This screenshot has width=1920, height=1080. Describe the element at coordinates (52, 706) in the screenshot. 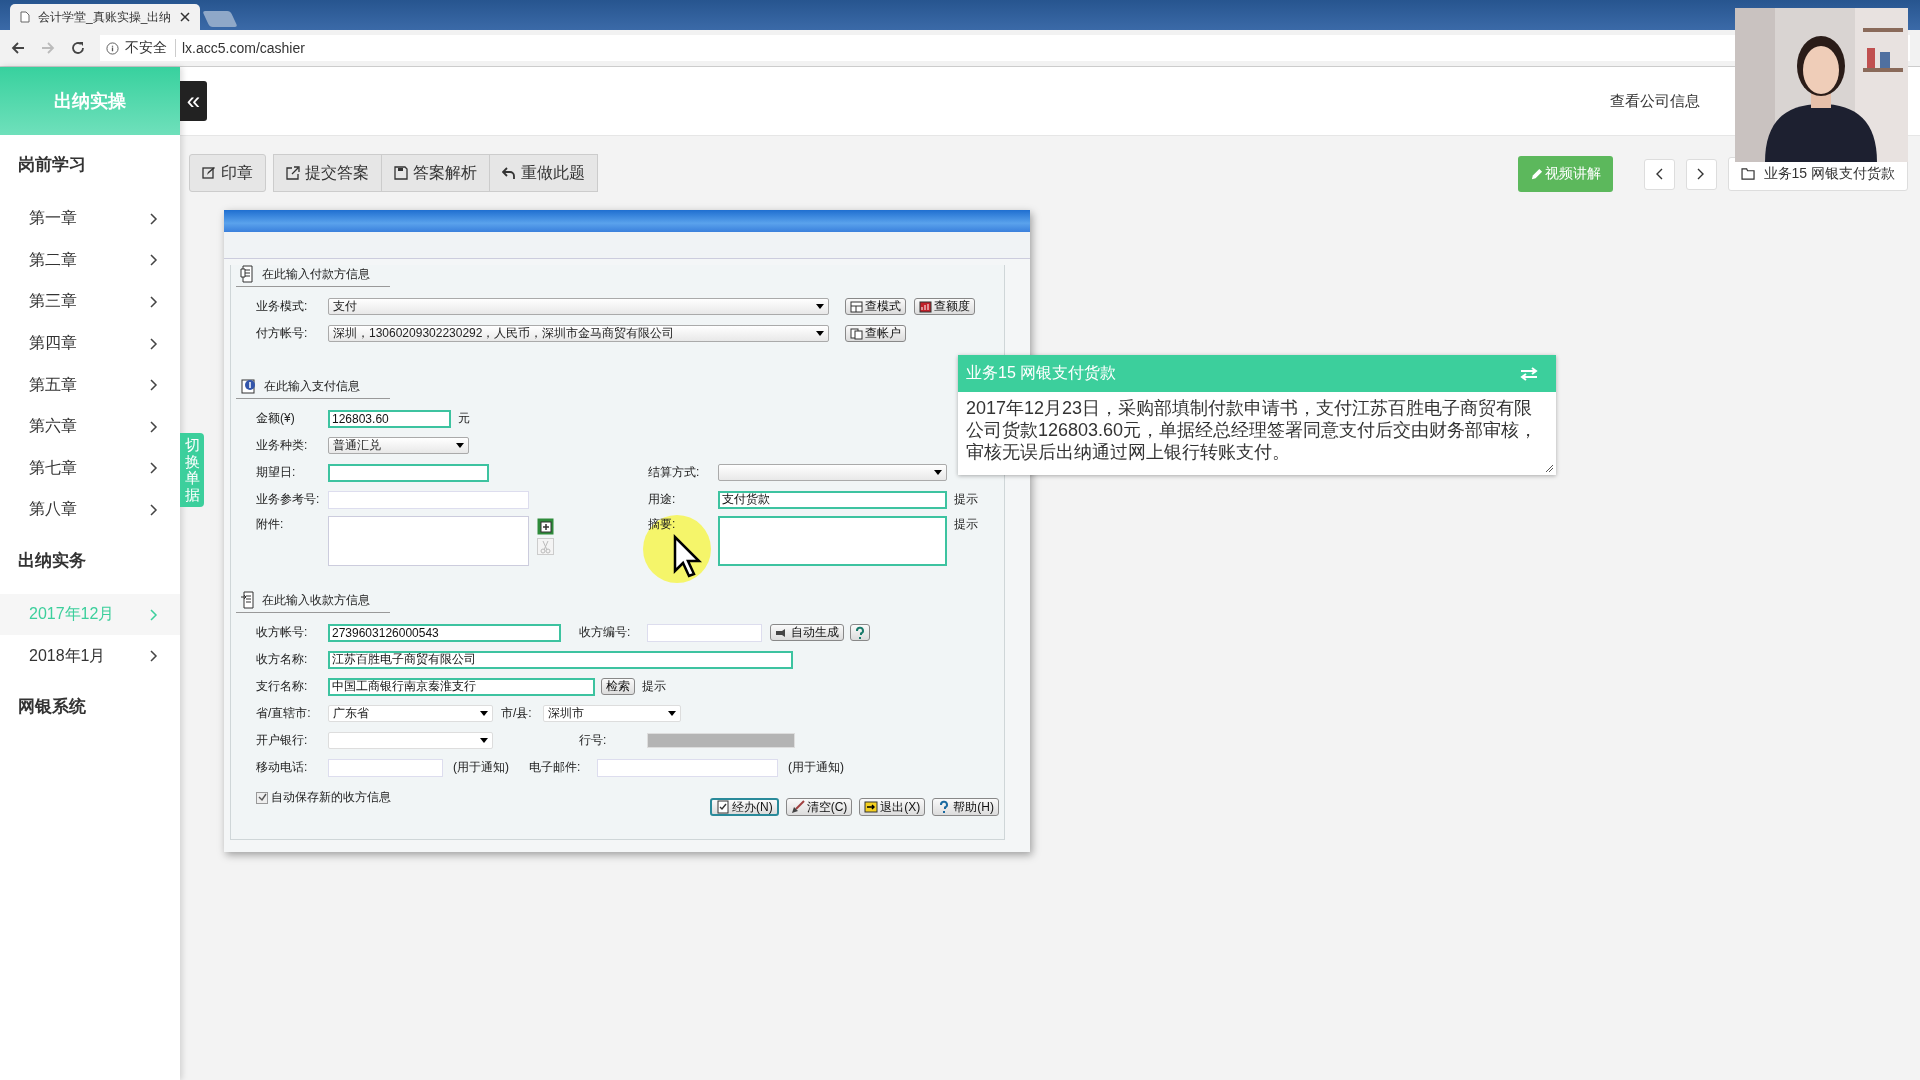

I see `sidebar-heading: 网银系统` at that location.